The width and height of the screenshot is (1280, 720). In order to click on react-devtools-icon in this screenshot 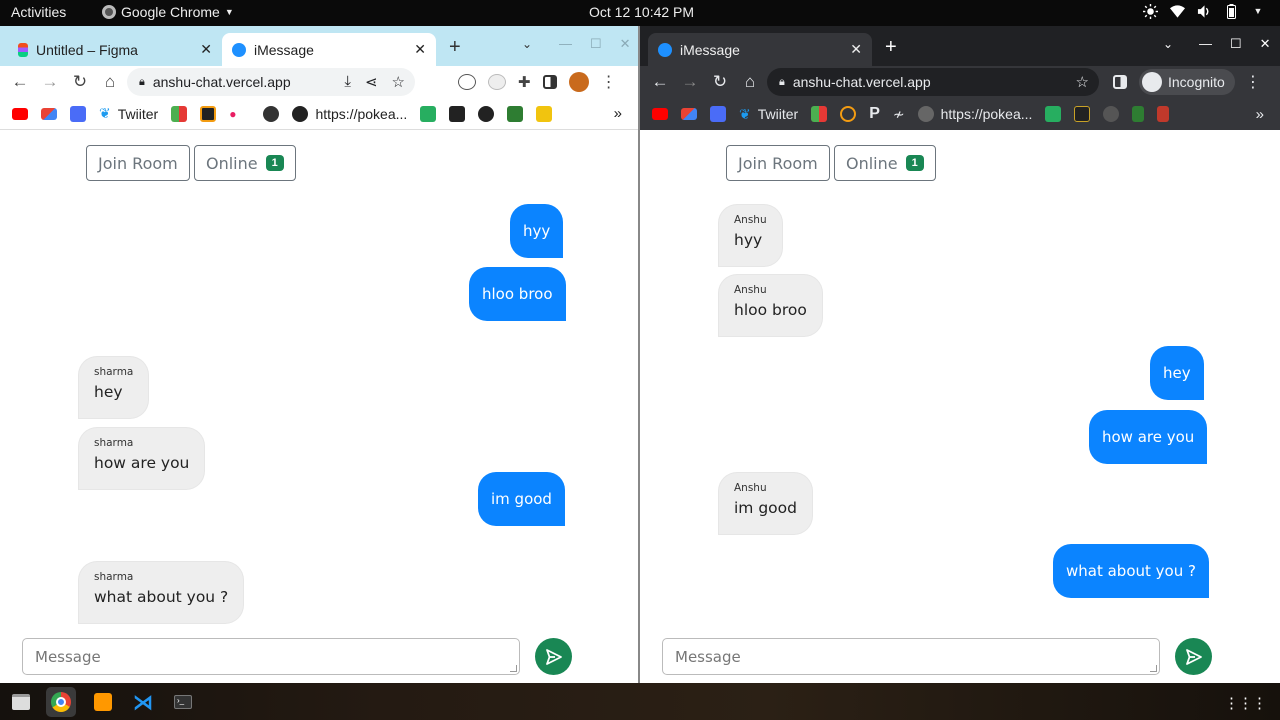, I will do `click(437, 82)`.